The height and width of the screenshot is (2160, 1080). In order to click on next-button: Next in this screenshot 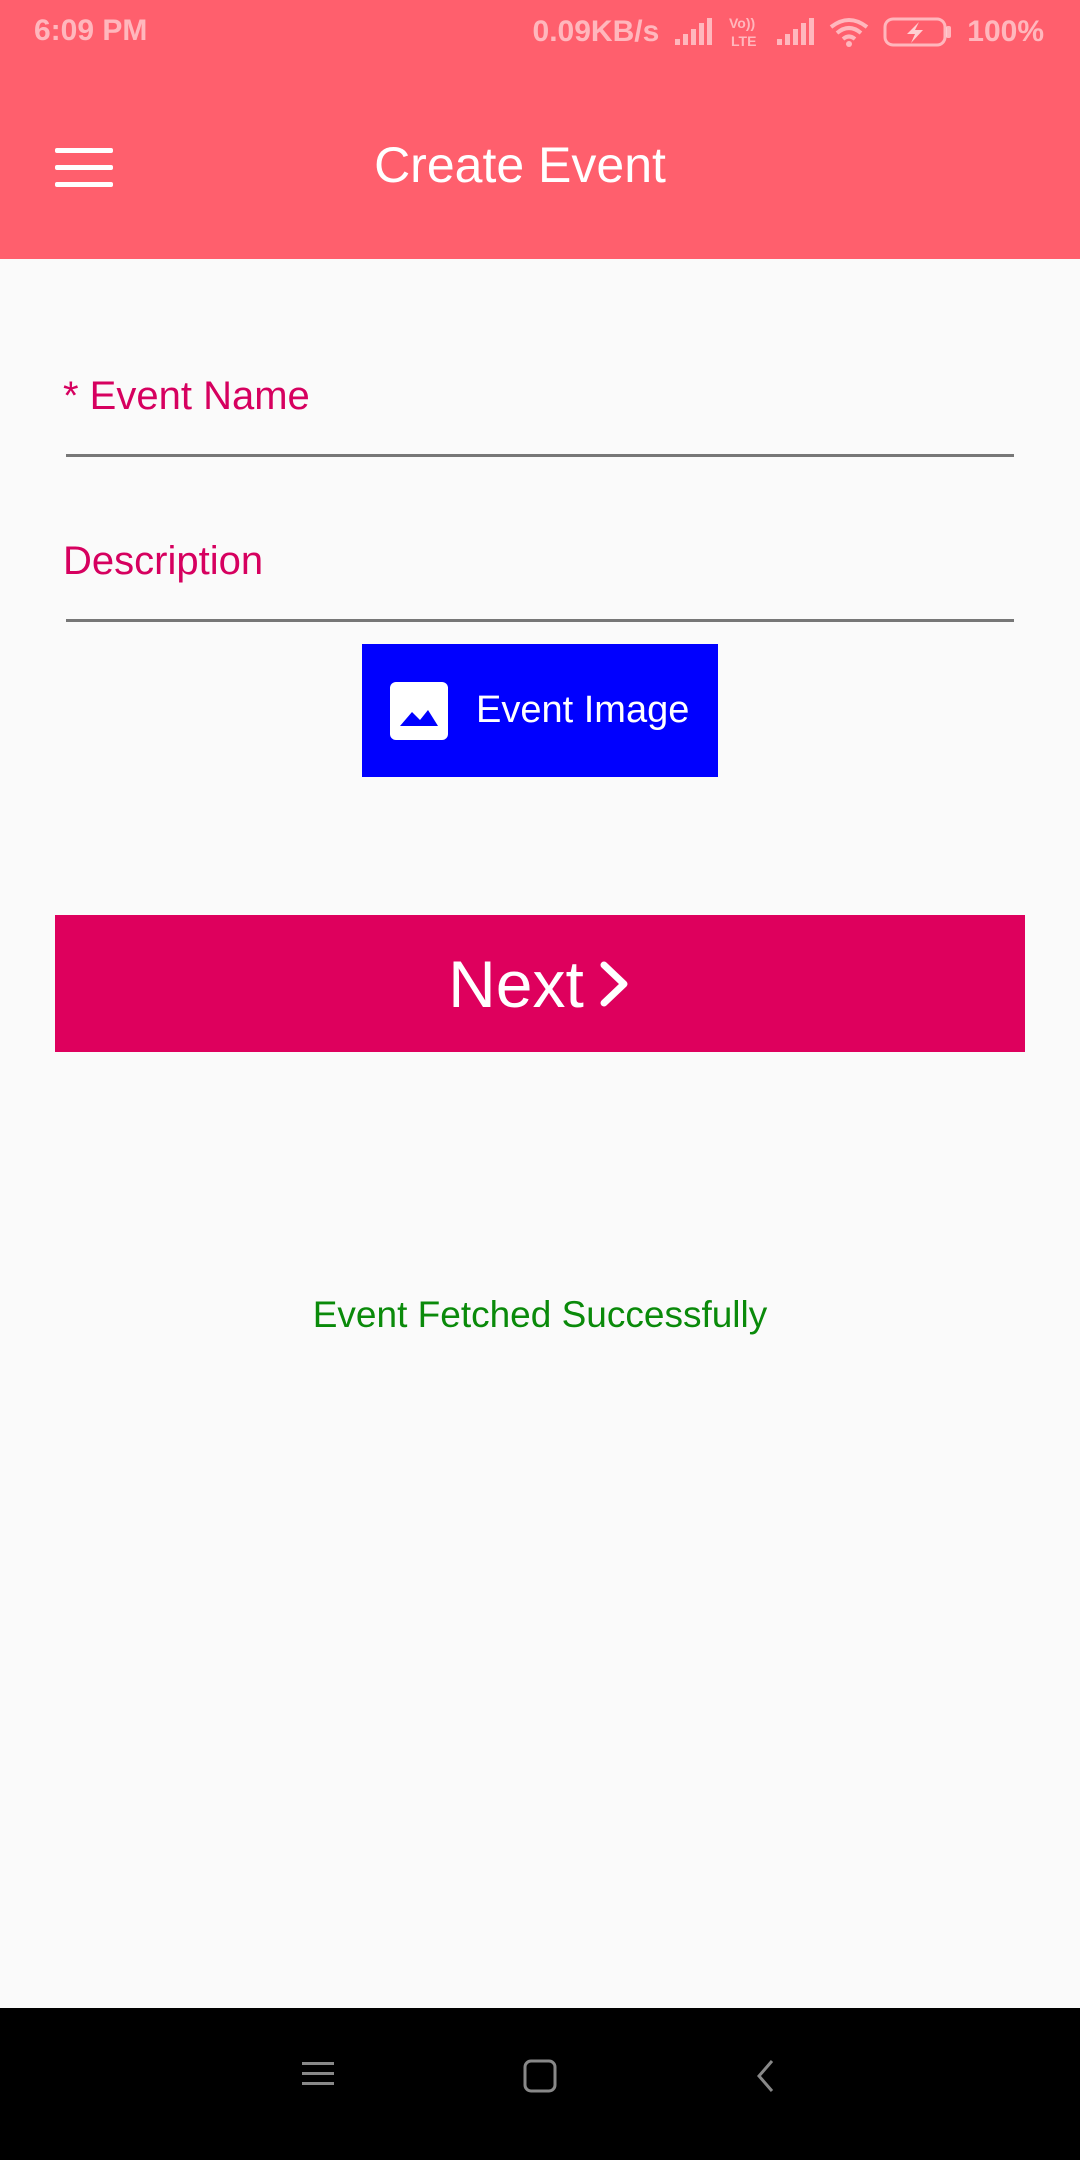, I will do `click(540, 983)`.